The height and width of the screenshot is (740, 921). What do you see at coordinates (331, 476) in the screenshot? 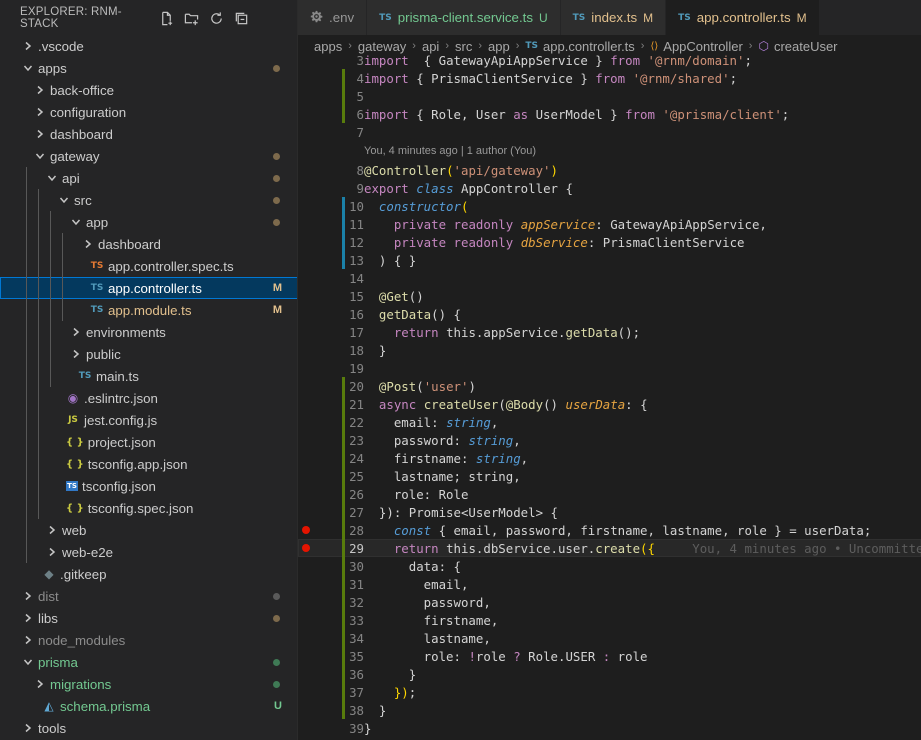
I see `line-number: 25` at bounding box center [331, 476].